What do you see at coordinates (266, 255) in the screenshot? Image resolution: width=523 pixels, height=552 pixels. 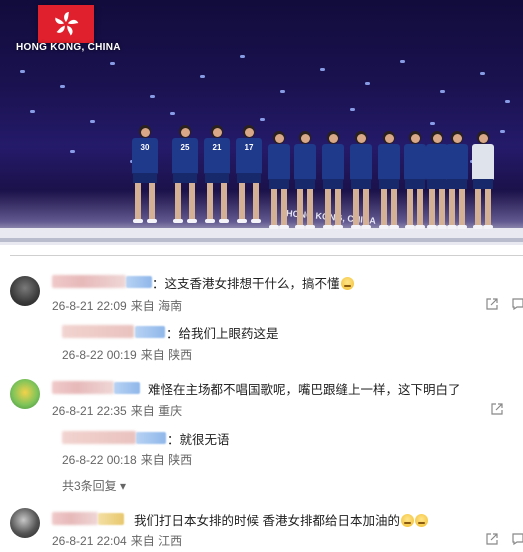 I see `divider` at bounding box center [266, 255].